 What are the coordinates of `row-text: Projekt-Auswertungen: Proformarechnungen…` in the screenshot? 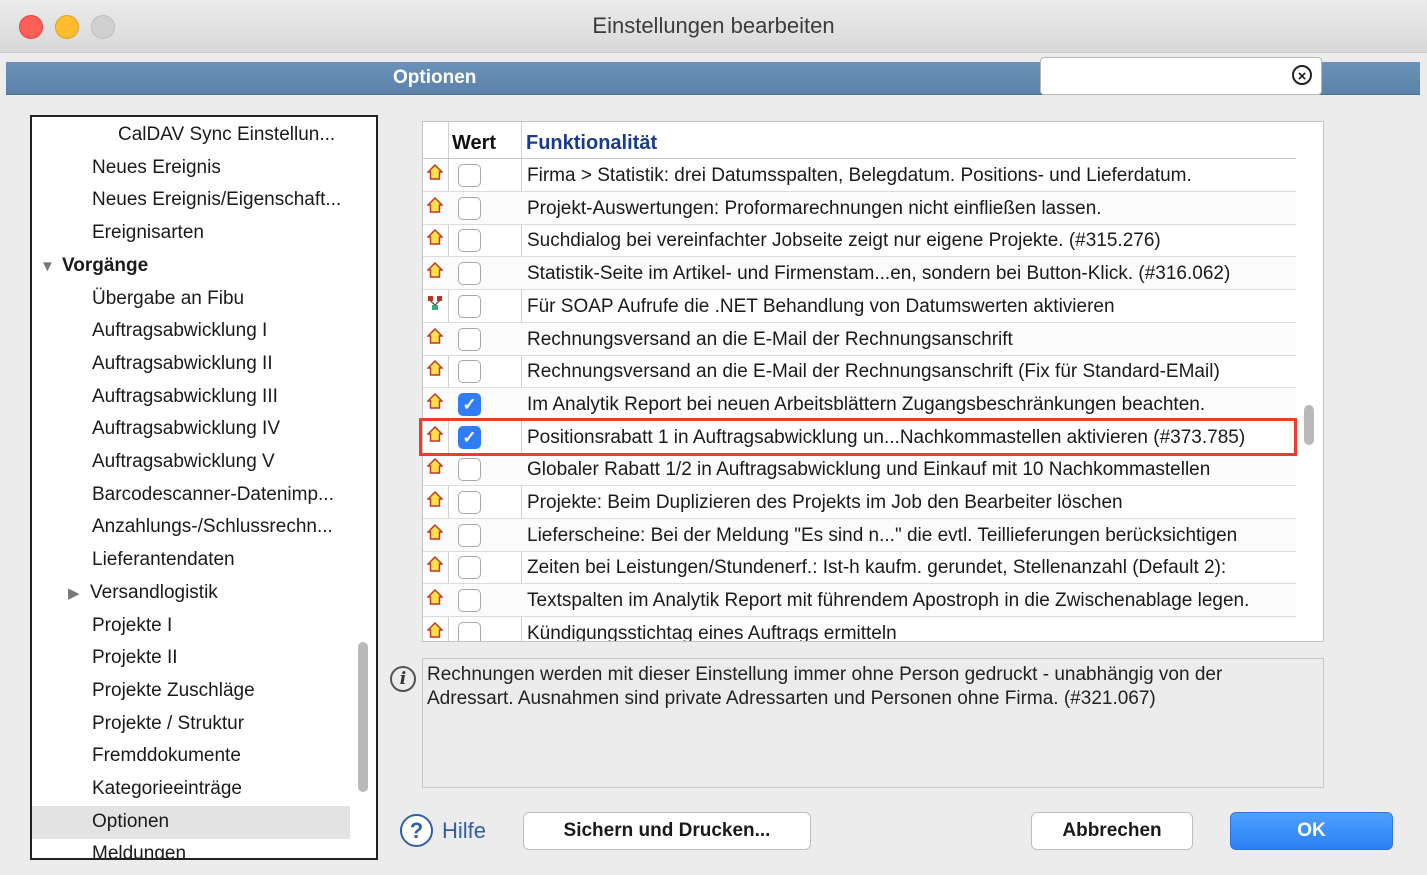 It's located at (814, 208).